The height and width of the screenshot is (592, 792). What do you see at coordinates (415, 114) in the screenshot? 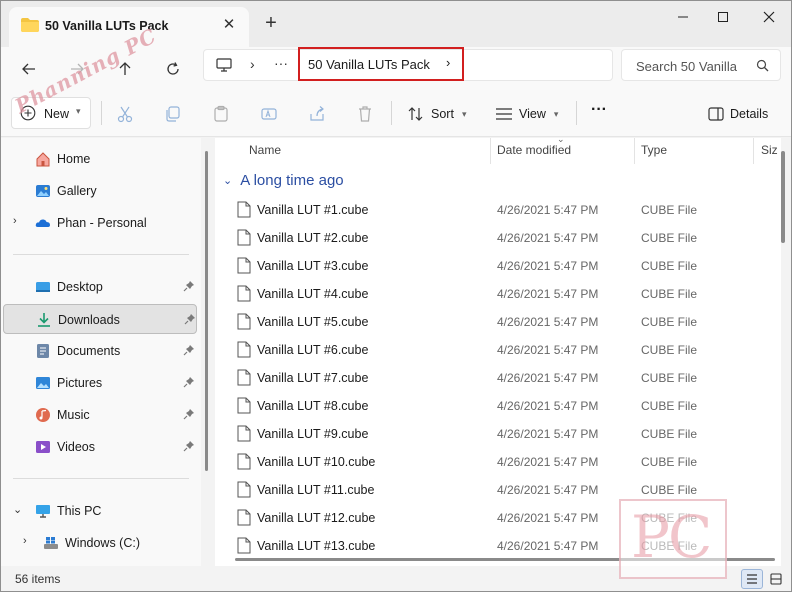
I see `sort-icon` at bounding box center [415, 114].